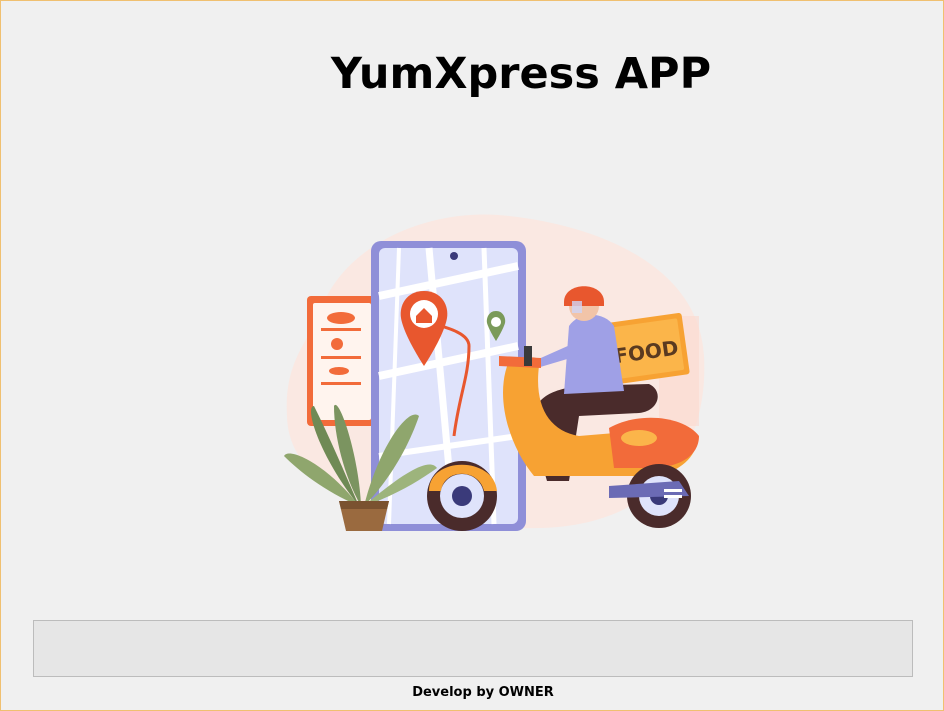 Image resolution: width=944 pixels, height=711 pixels. I want to click on menu-card-icon, so click(342, 361).